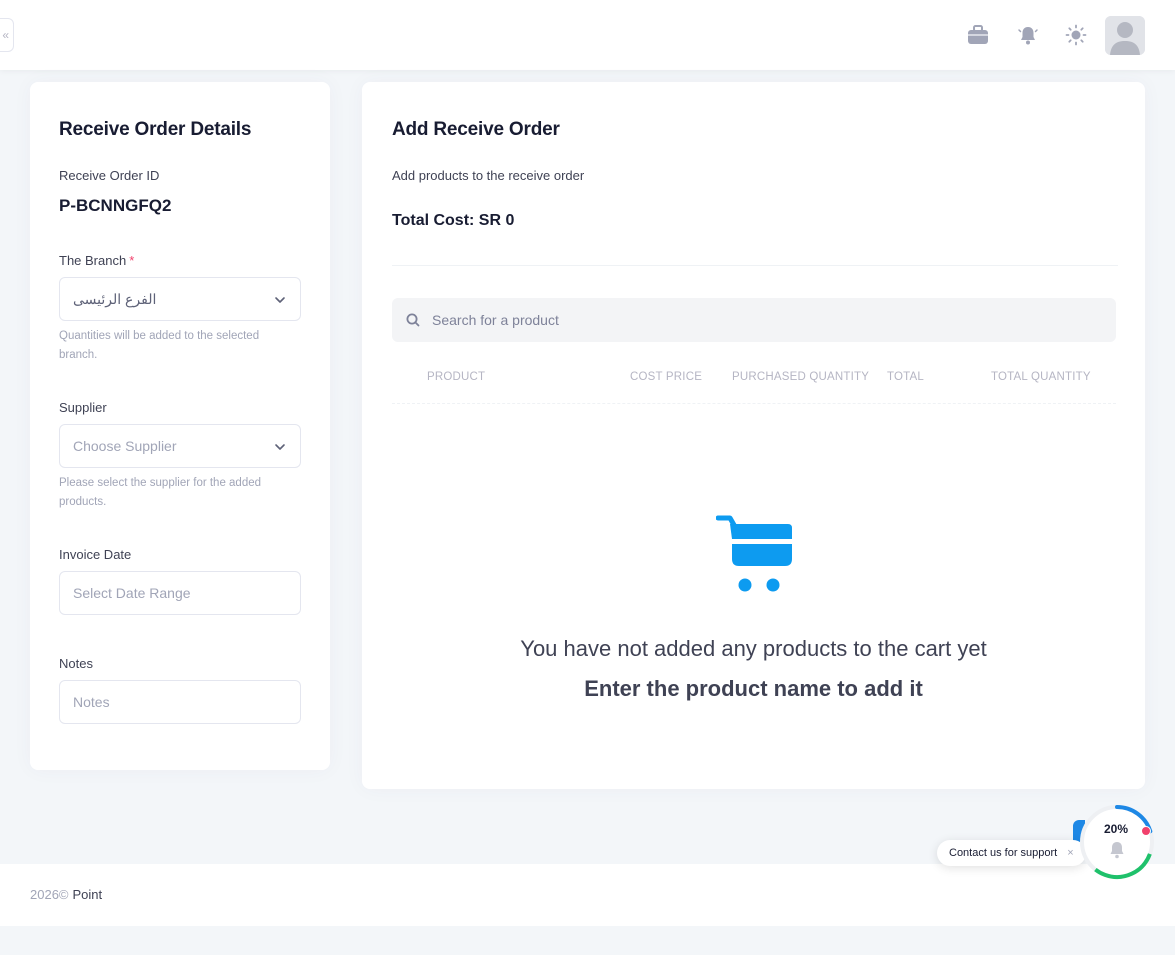 This screenshot has height=955, width=1175. What do you see at coordinates (1028, 35) in the screenshot?
I see `bell-icon` at bounding box center [1028, 35].